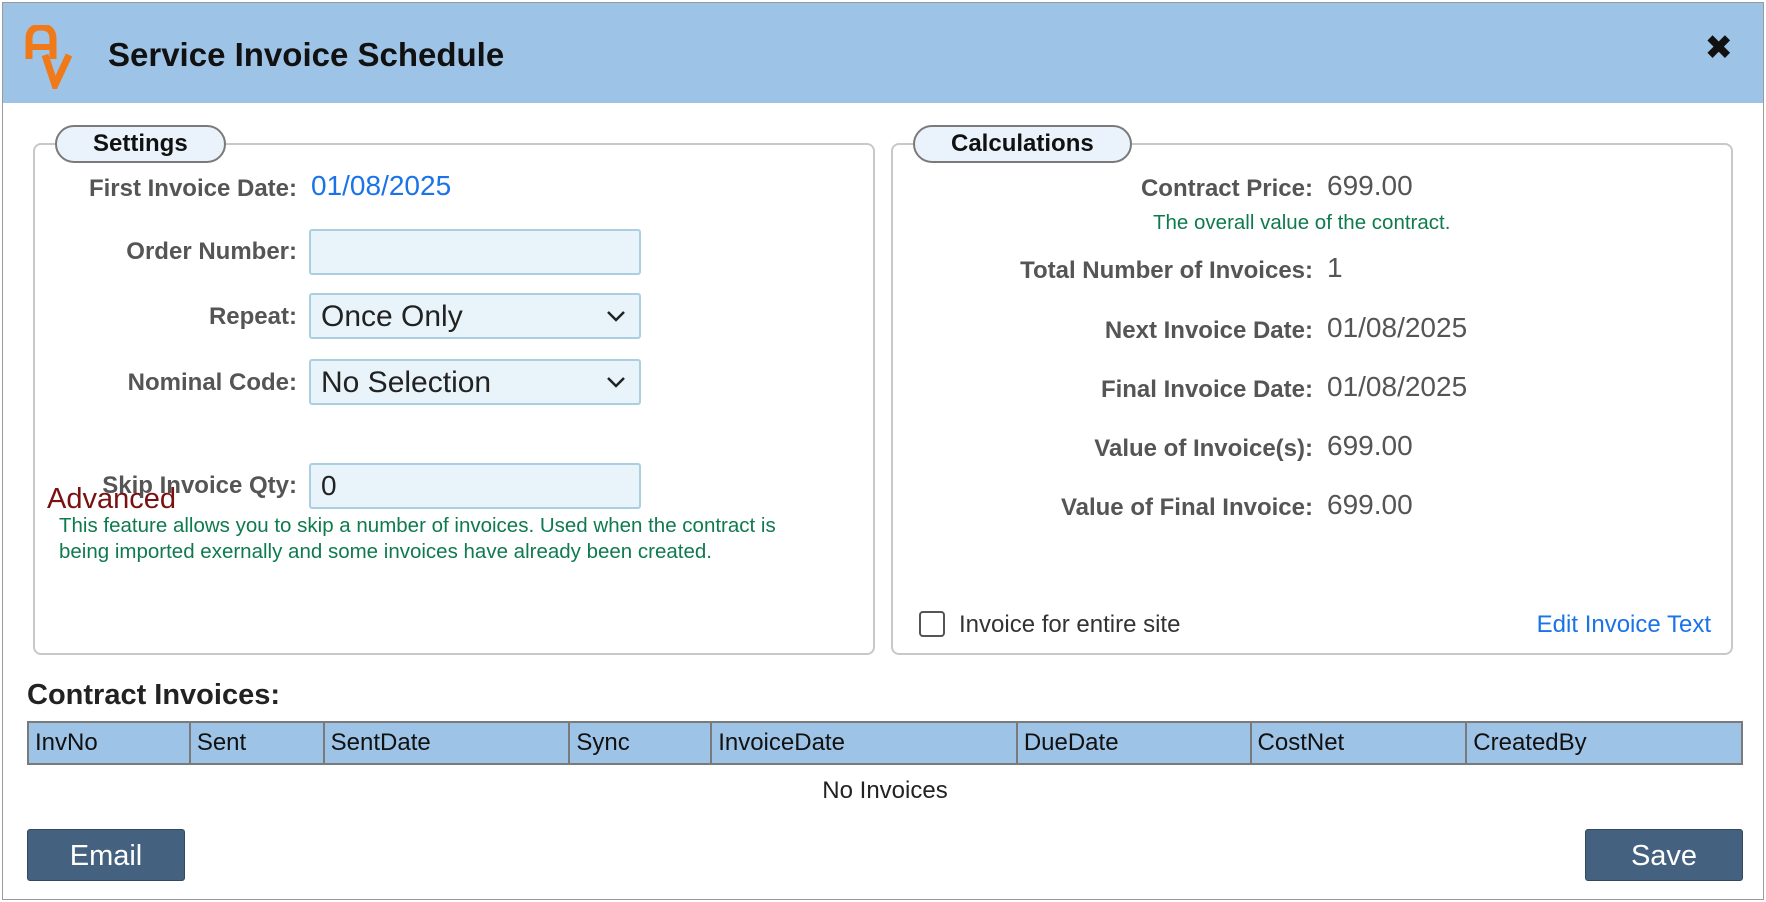  I want to click on close-icon: ✖, so click(1719, 48).